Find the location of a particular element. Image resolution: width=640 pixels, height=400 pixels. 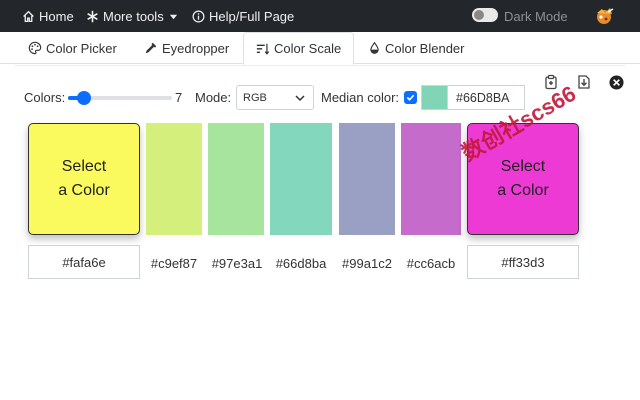

median-color-swatch is located at coordinates (434, 97).